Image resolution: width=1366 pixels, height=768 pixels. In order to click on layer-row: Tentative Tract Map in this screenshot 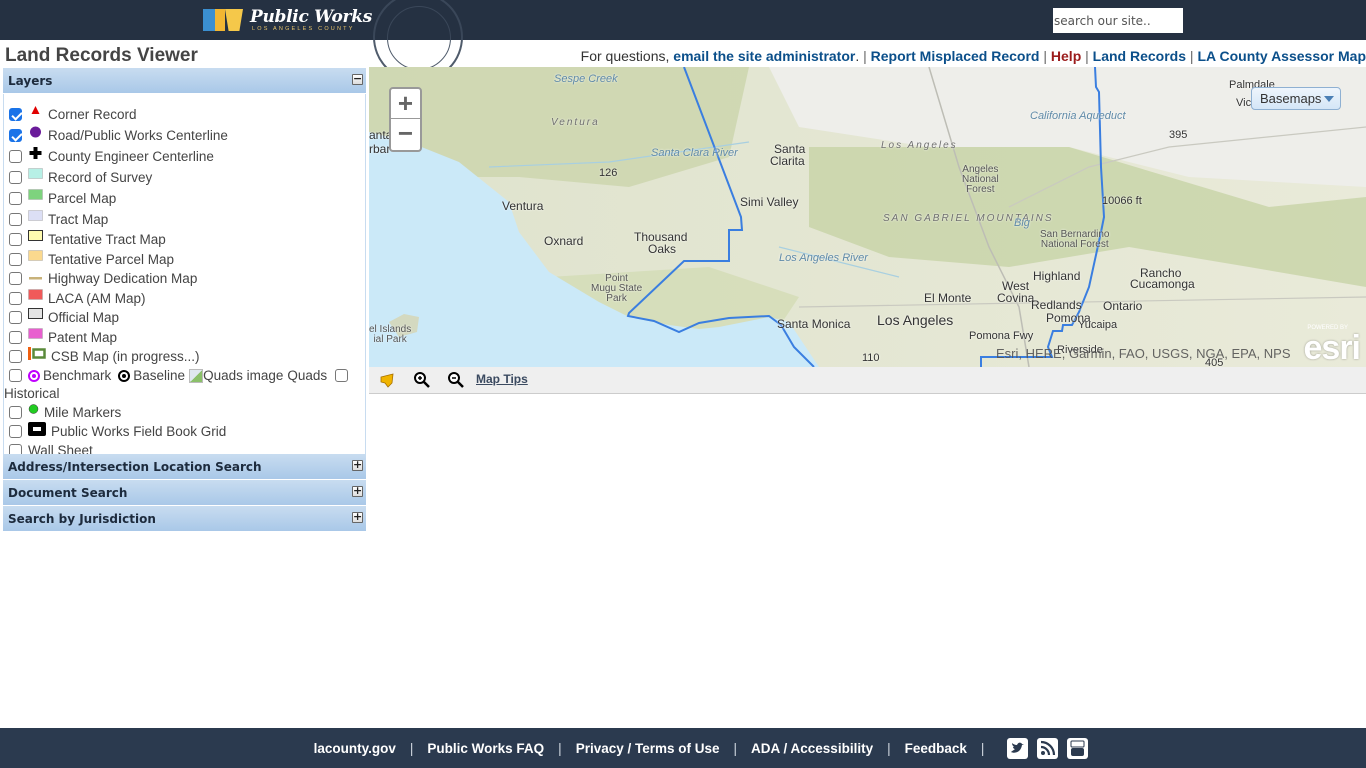, I will do `click(187, 240)`.